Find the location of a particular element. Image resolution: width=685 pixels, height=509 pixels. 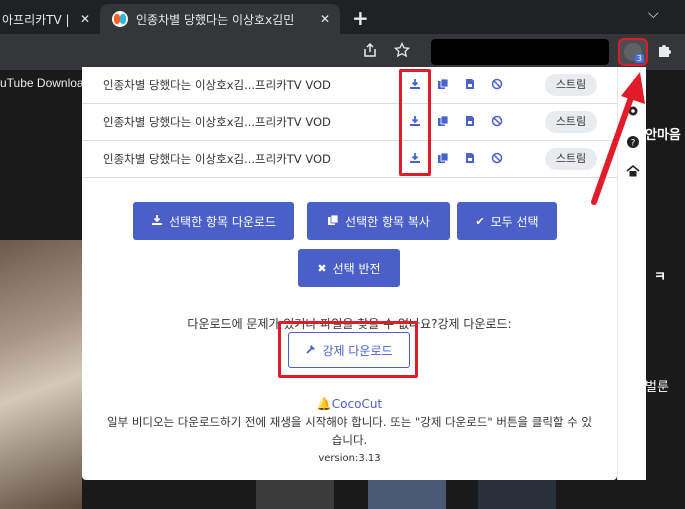

tab-active: 인종차별 당했다는 이상호x김민 is located at coordinates (220, 19).